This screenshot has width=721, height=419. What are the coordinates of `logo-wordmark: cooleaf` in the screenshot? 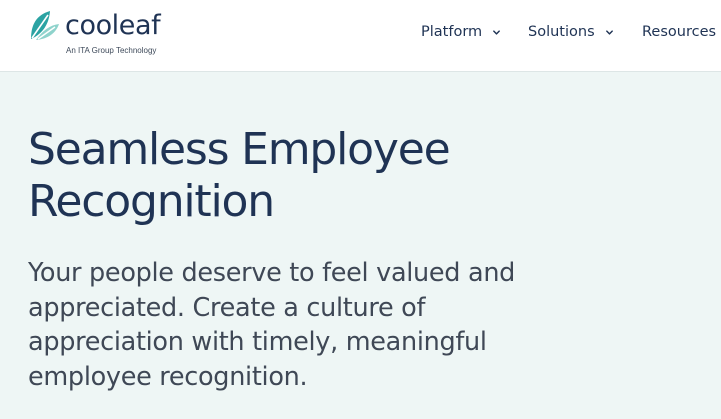 It's located at (113, 25).